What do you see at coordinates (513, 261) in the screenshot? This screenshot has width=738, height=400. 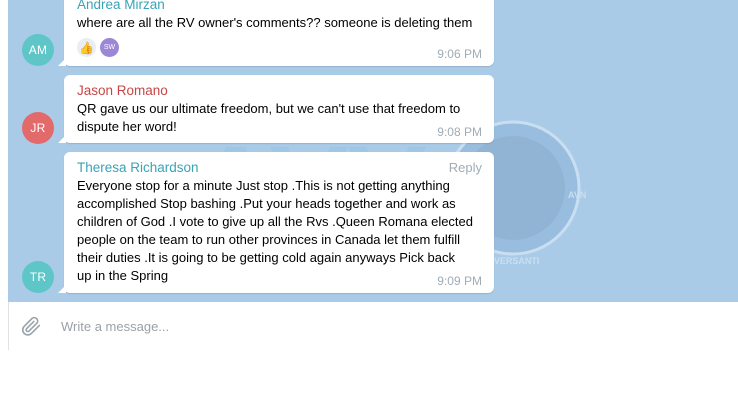 I see `watermark-badge-caption: AVERSANTI` at bounding box center [513, 261].